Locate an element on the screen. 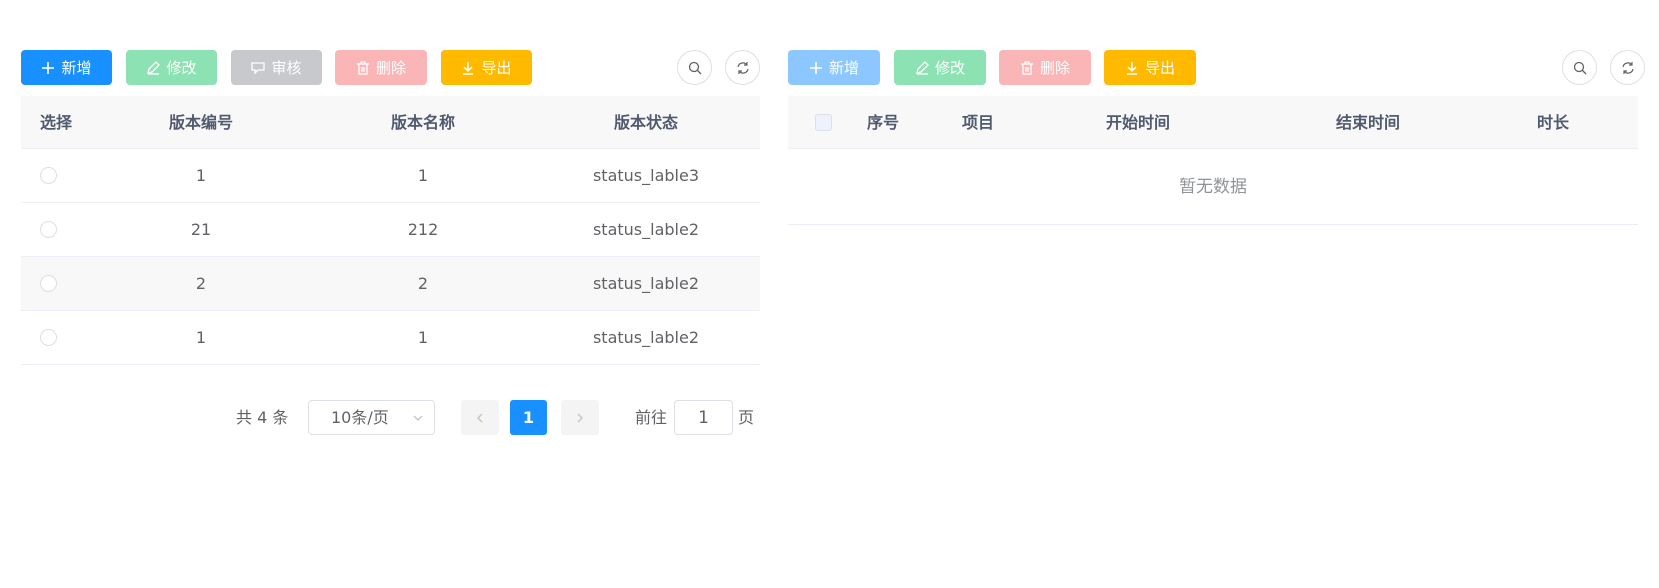 The height and width of the screenshot is (588, 1659). goto-page-input is located at coordinates (703, 417).